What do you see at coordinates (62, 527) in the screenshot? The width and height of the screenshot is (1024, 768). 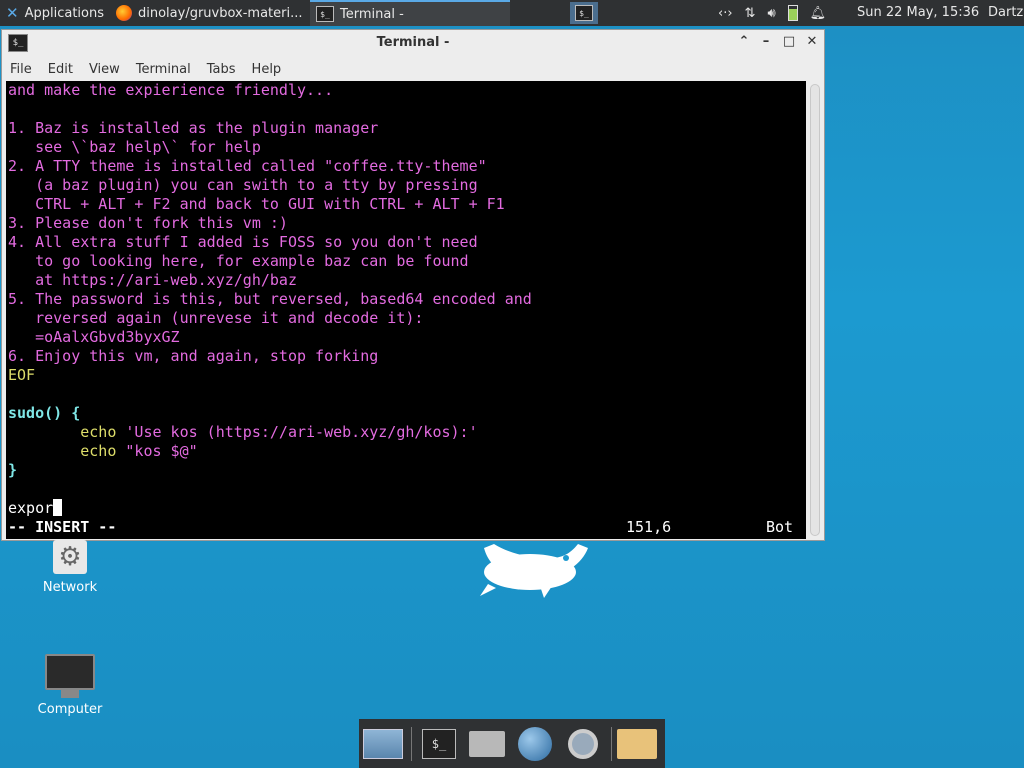 I see `vim-mode-indicator: -- INSERT --` at bounding box center [62, 527].